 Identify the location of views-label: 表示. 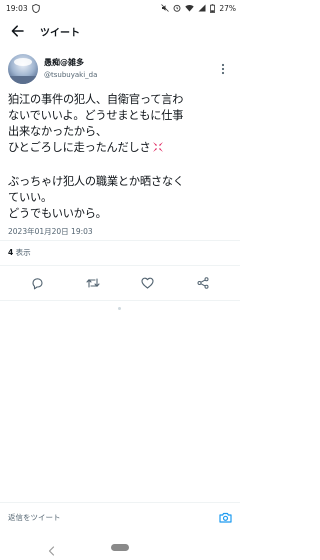
(22, 252).